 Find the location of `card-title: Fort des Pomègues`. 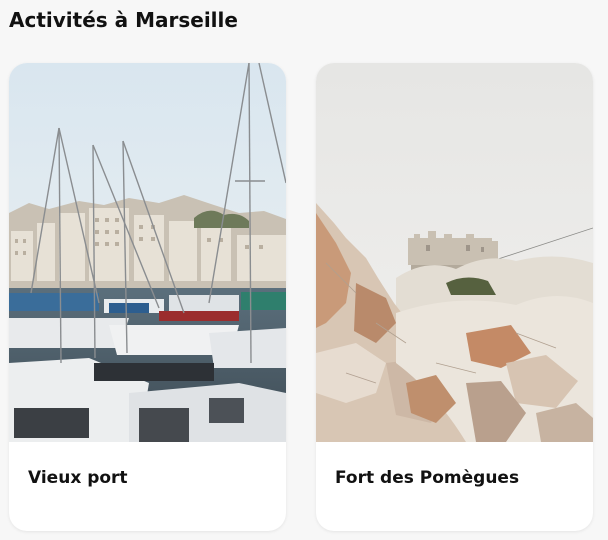

card-title: Fort des Pomègues is located at coordinates (427, 478).